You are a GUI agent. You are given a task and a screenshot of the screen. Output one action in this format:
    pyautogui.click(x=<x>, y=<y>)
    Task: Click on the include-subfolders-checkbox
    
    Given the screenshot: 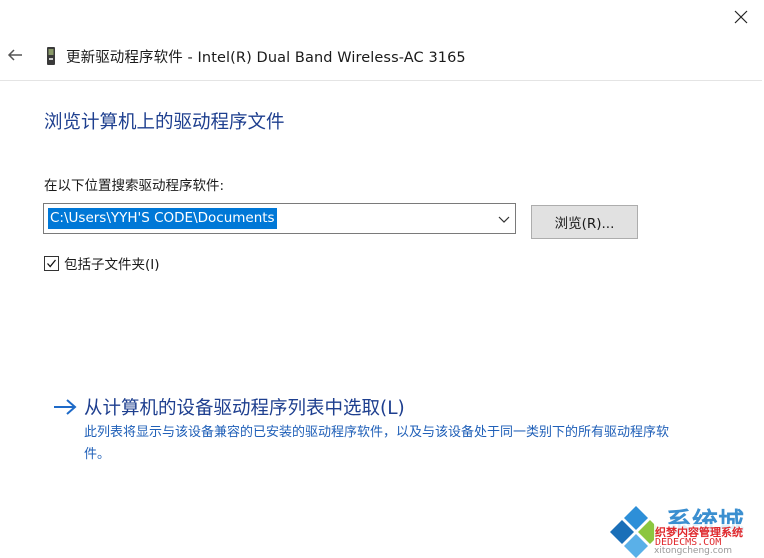 What is the action you would take?
    pyautogui.click(x=51, y=263)
    